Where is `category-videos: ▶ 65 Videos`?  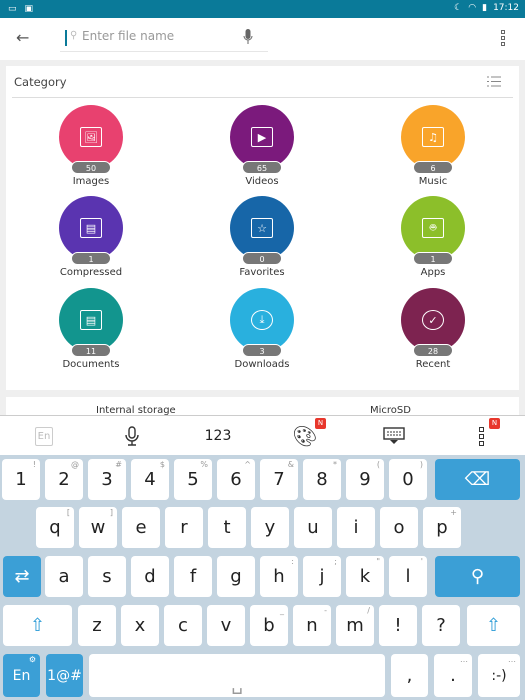
category-videos: ▶ 65 Videos is located at coordinates (262, 146).